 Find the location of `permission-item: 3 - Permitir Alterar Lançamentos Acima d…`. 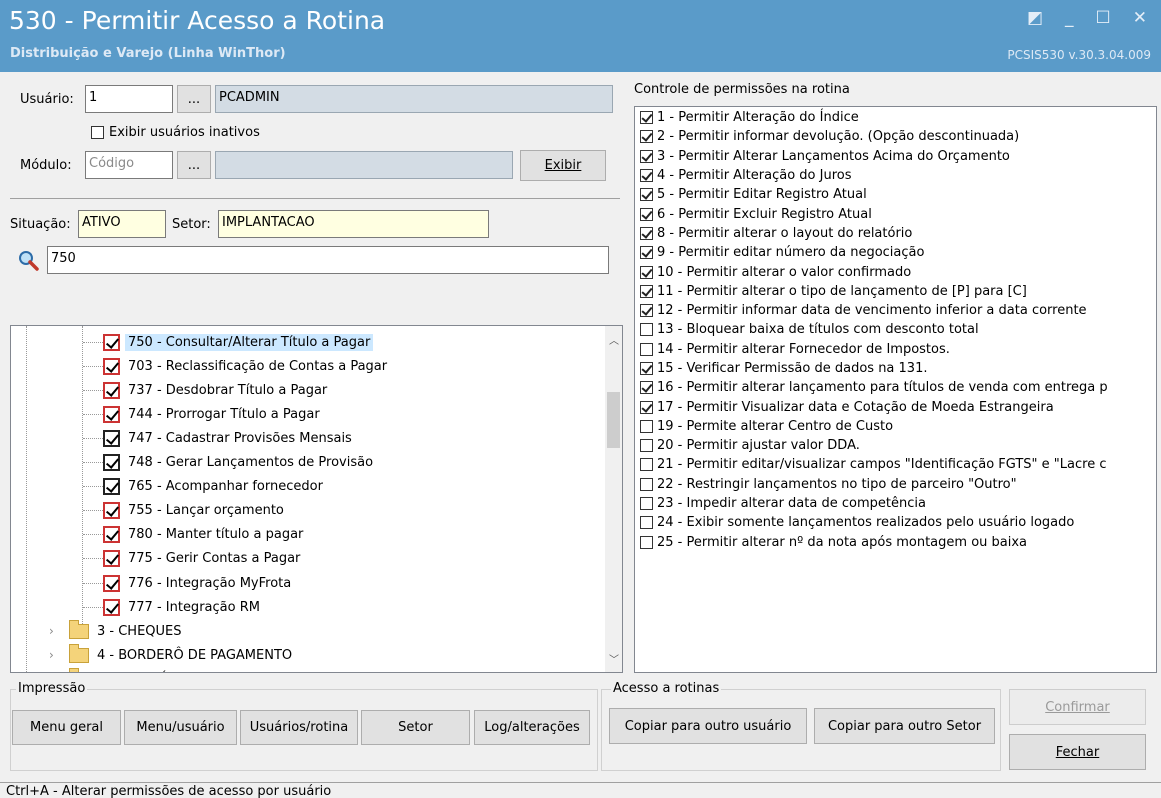

permission-item: 3 - Permitir Alterar Lançamentos Acima d… is located at coordinates (895, 156).